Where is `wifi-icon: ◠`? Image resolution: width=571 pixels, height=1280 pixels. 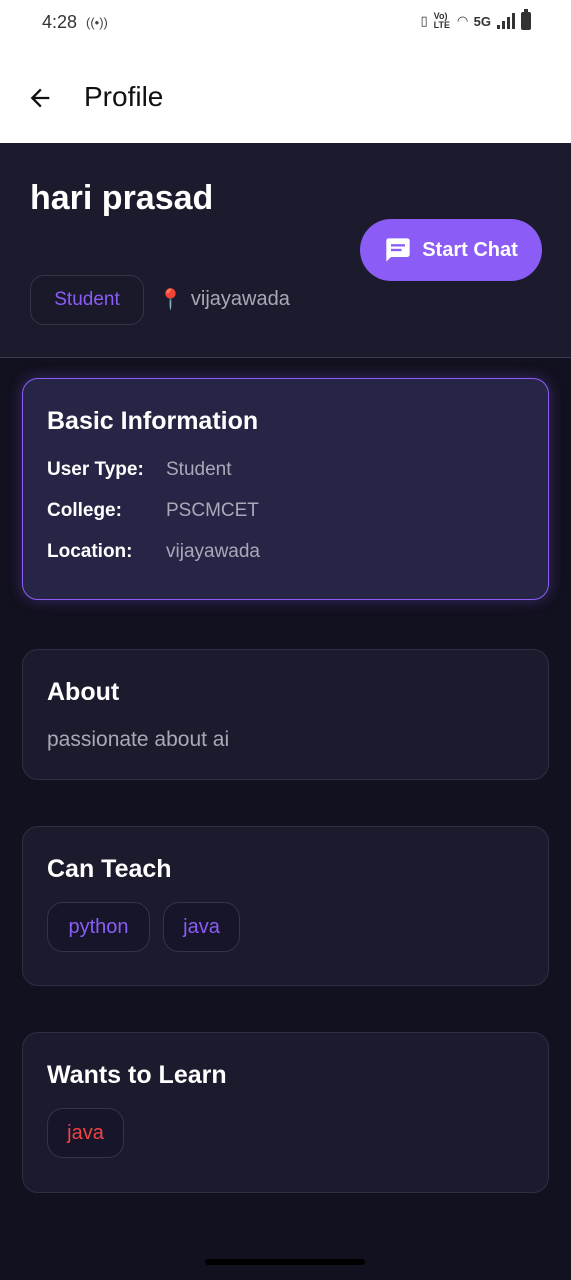 wifi-icon: ◠ is located at coordinates (462, 20).